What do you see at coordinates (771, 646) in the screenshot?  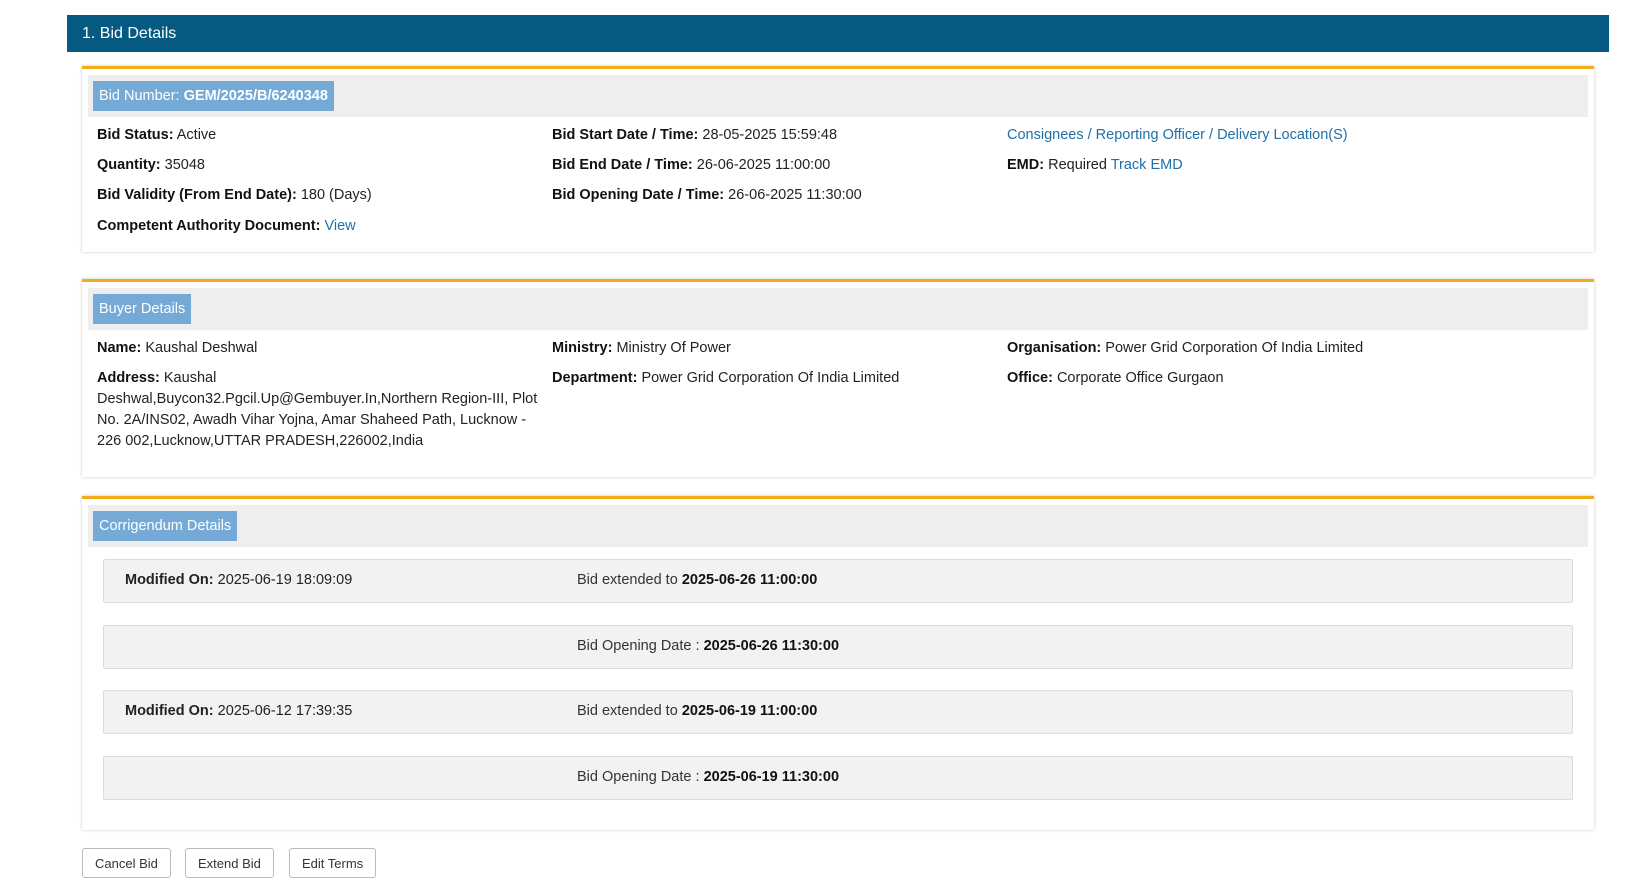 I see `corrigendum-change-date: 2025-06-26 11:30:00` at bounding box center [771, 646].